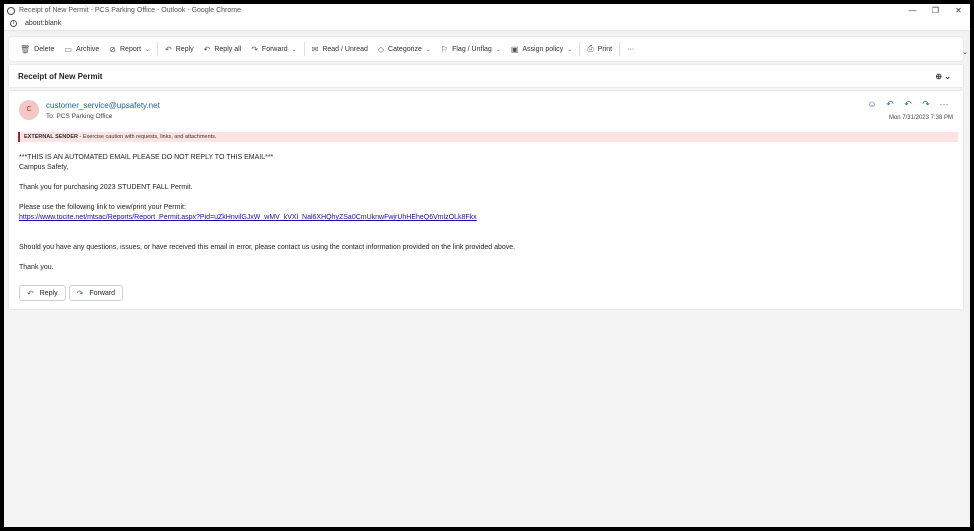  I want to click on flag-label: Flag / Unflag, so click(472, 49).